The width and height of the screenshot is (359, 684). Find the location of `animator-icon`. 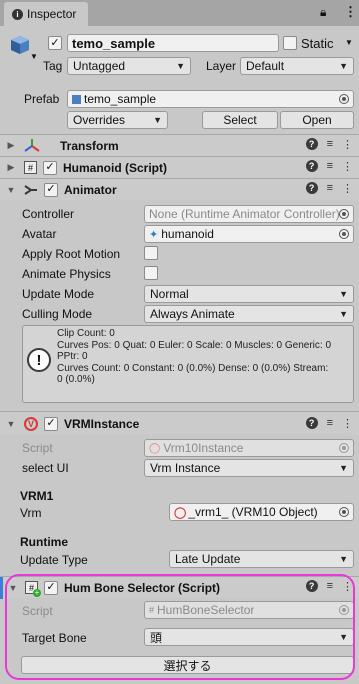

animator-icon is located at coordinates (31, 190).